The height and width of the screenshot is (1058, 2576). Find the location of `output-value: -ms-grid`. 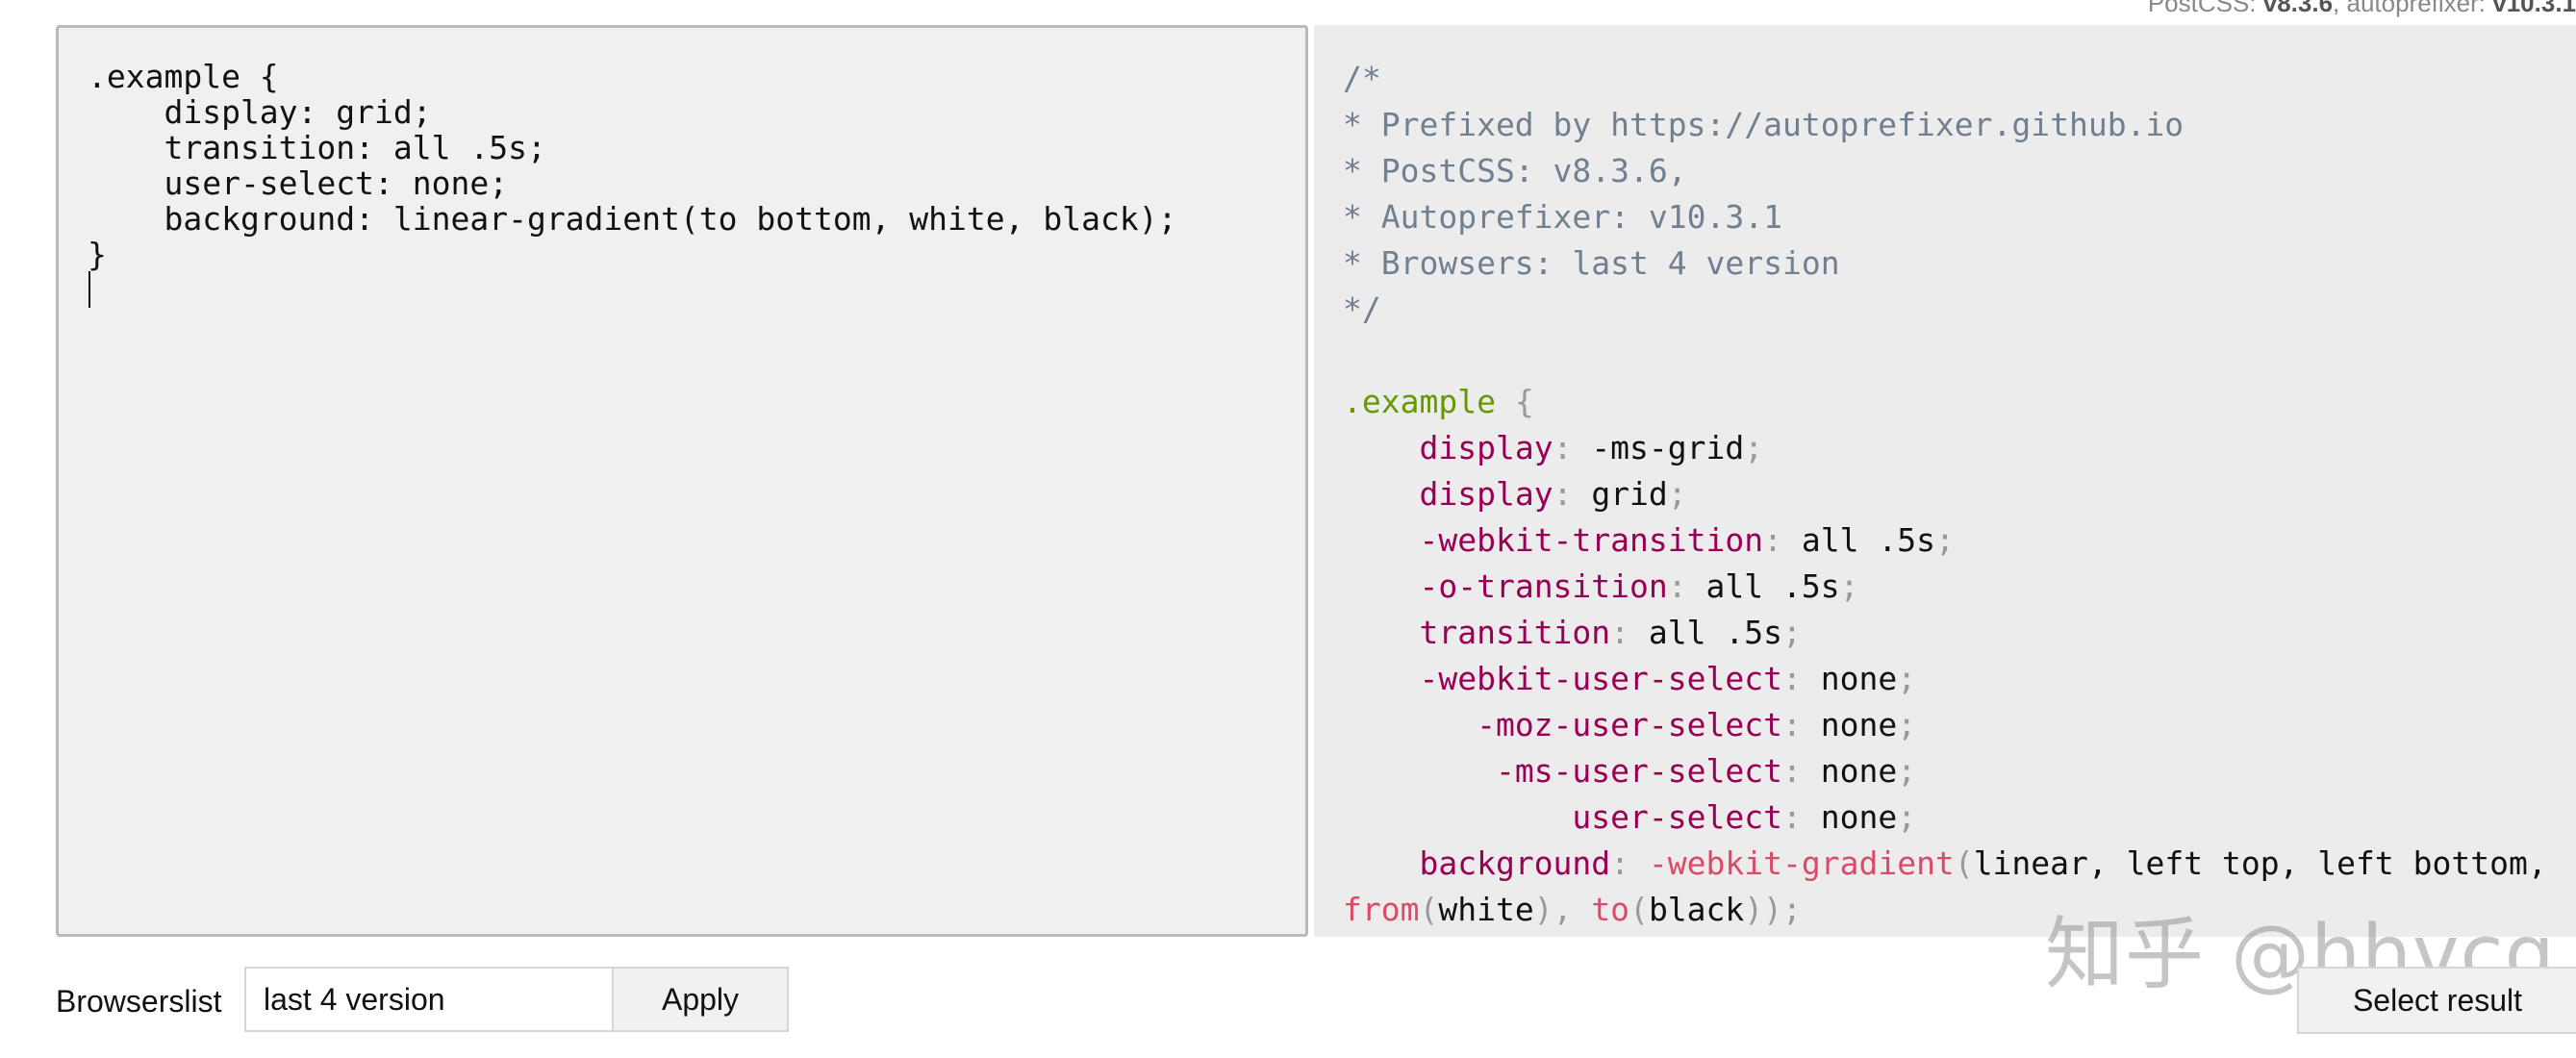

output-value: -ms-grid is located at coordinates (1668, 447).